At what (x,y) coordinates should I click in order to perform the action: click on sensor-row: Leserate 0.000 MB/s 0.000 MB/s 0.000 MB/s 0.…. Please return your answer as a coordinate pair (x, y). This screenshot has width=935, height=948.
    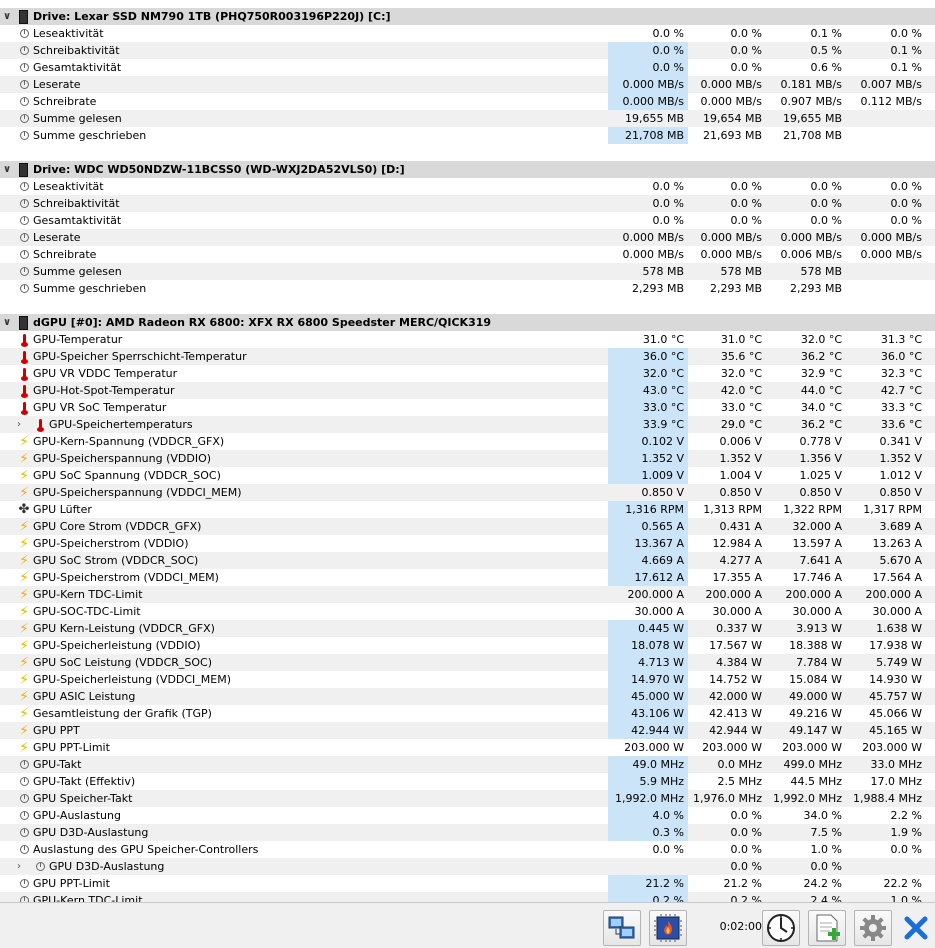
    Looking at the image, I should click on (467, 237).